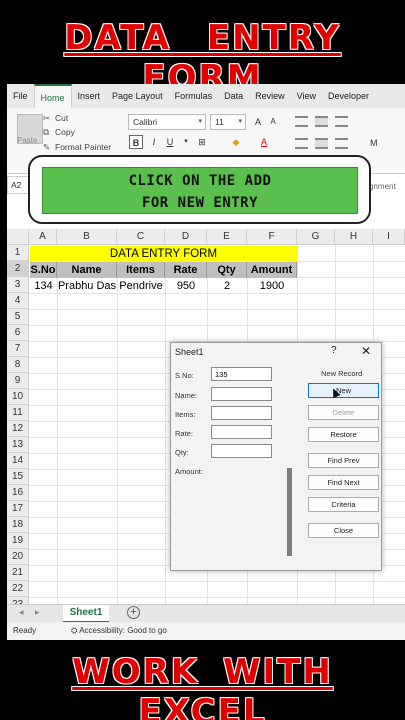  Describe the element at coordinates (200, 190) in the screenshot. I see `callout-label: CLICK ON THE ADD FOR NEW ENTRY` at that location.